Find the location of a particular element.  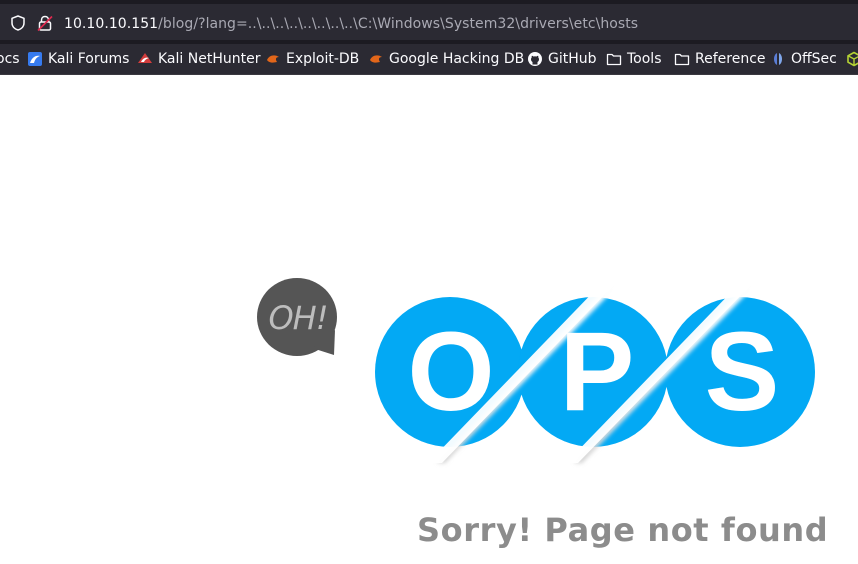

bookmark-label: GitHub is located at coordinates (572, 59).